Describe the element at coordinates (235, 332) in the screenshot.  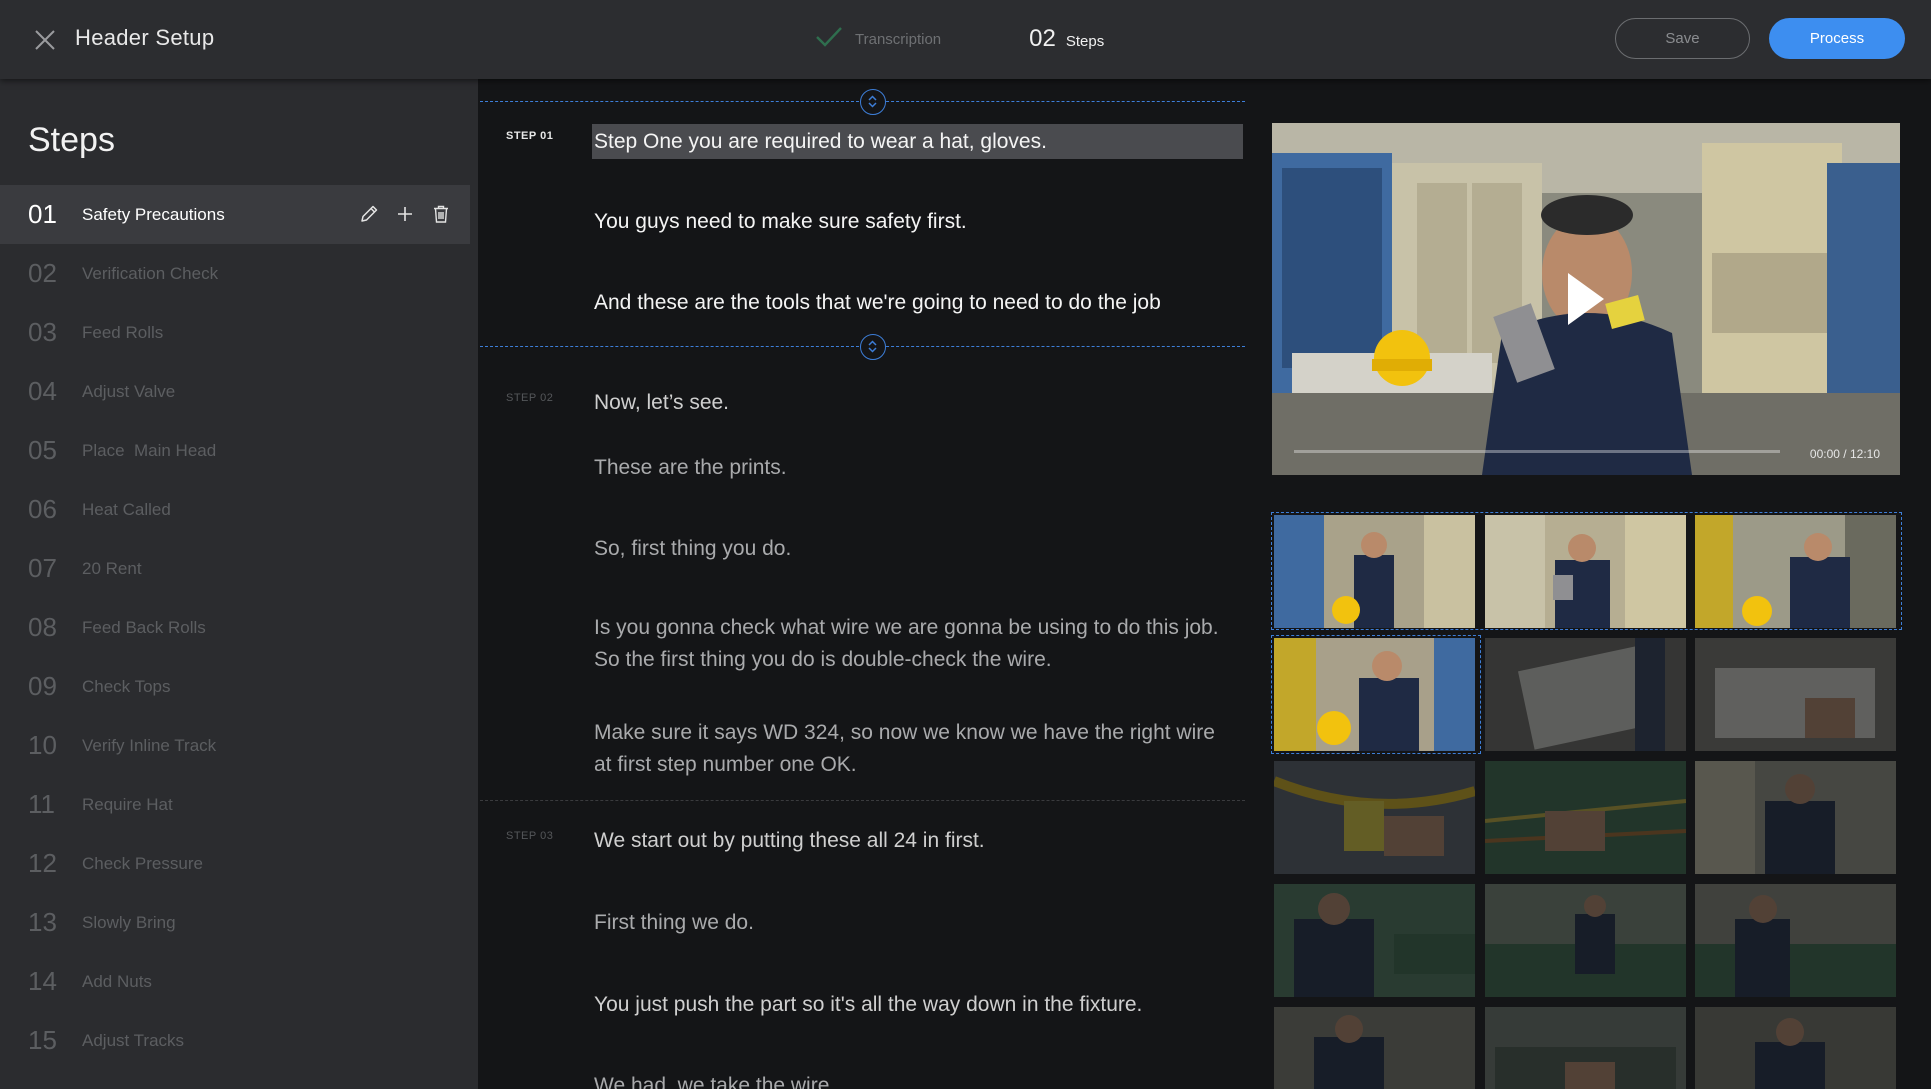
I see `sidebar-item-feed-rolls: 03 Feed Rolls` at that location.